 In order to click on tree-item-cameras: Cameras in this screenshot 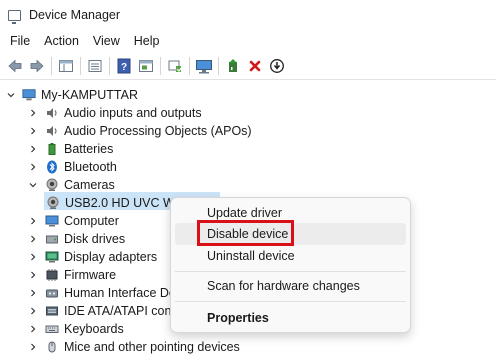, I will do `click(71, 185)`.